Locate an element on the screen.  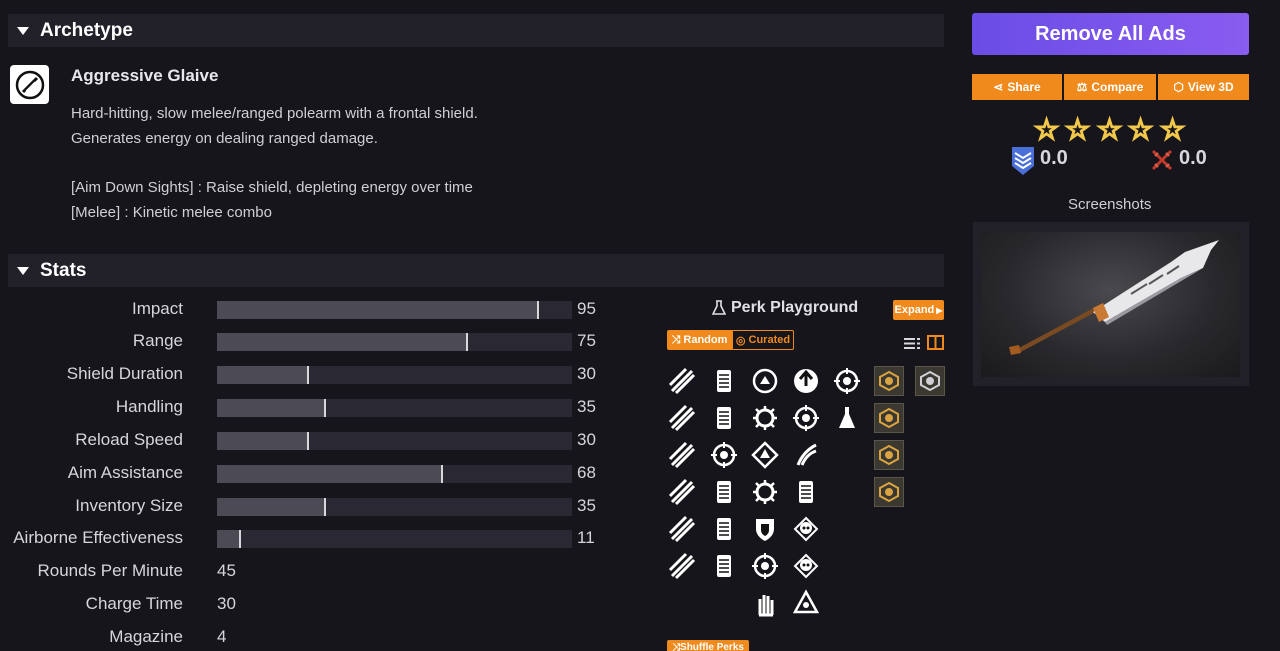
shuffle-perks-button: ⤨ Shuffle Perks is located at coordinates (708, 645).